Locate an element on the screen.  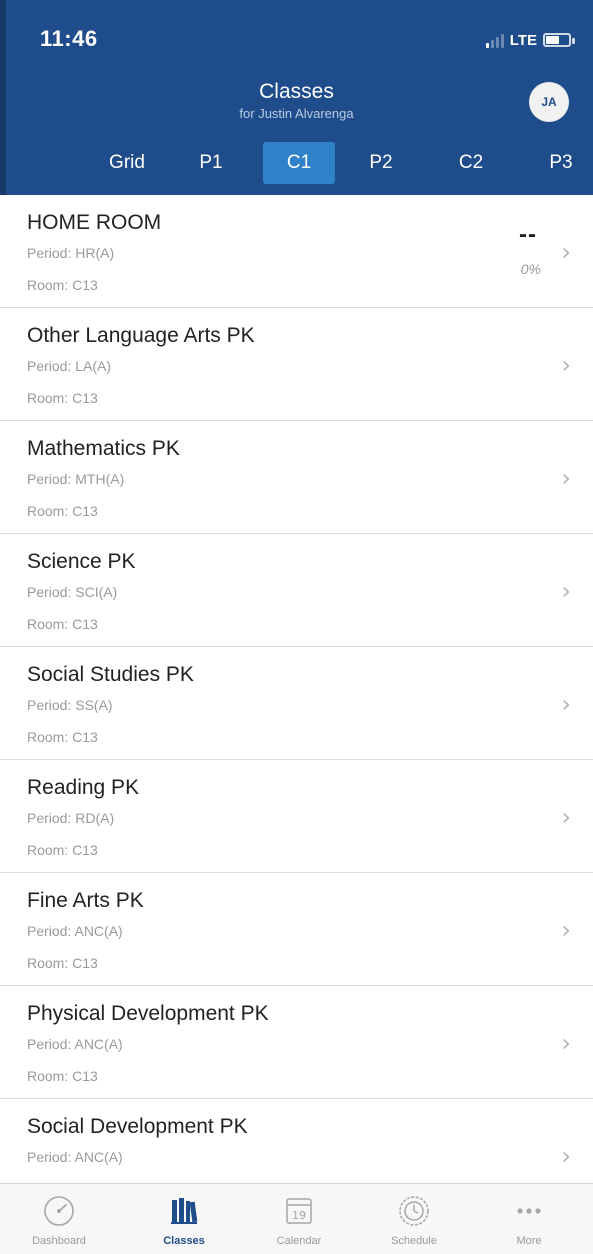
tab-c2: C2 is located at coordinates (471, 163).